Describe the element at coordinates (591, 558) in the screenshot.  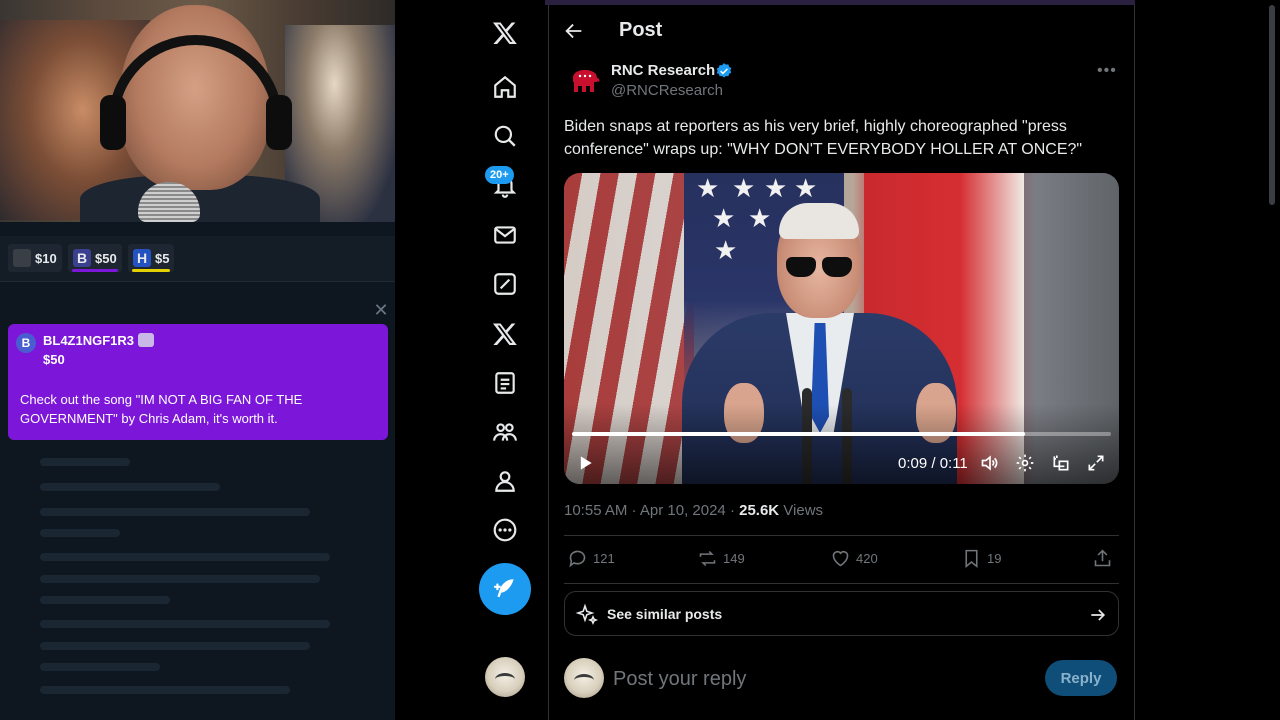
I see `reply-action: 121` at that location.